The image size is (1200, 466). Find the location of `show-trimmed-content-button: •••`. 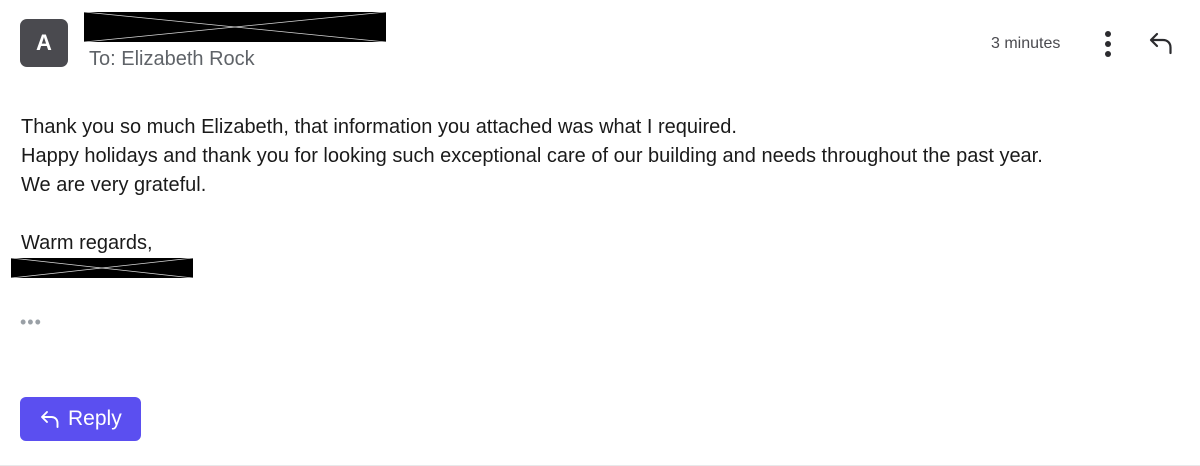

show-trimmed-content-button: ••• is located at coordinates (33, 322).